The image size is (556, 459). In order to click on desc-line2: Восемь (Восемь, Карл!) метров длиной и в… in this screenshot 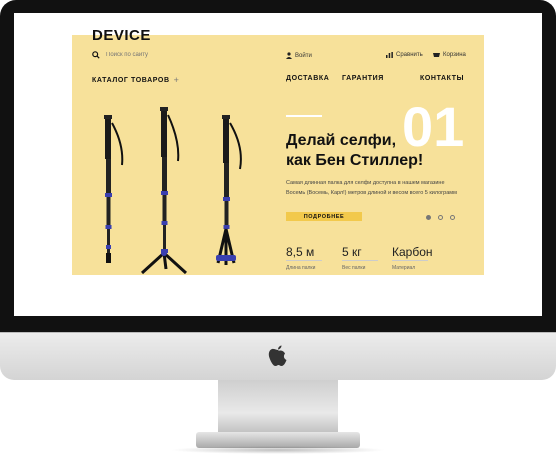, I will do `click(371, 193)`.